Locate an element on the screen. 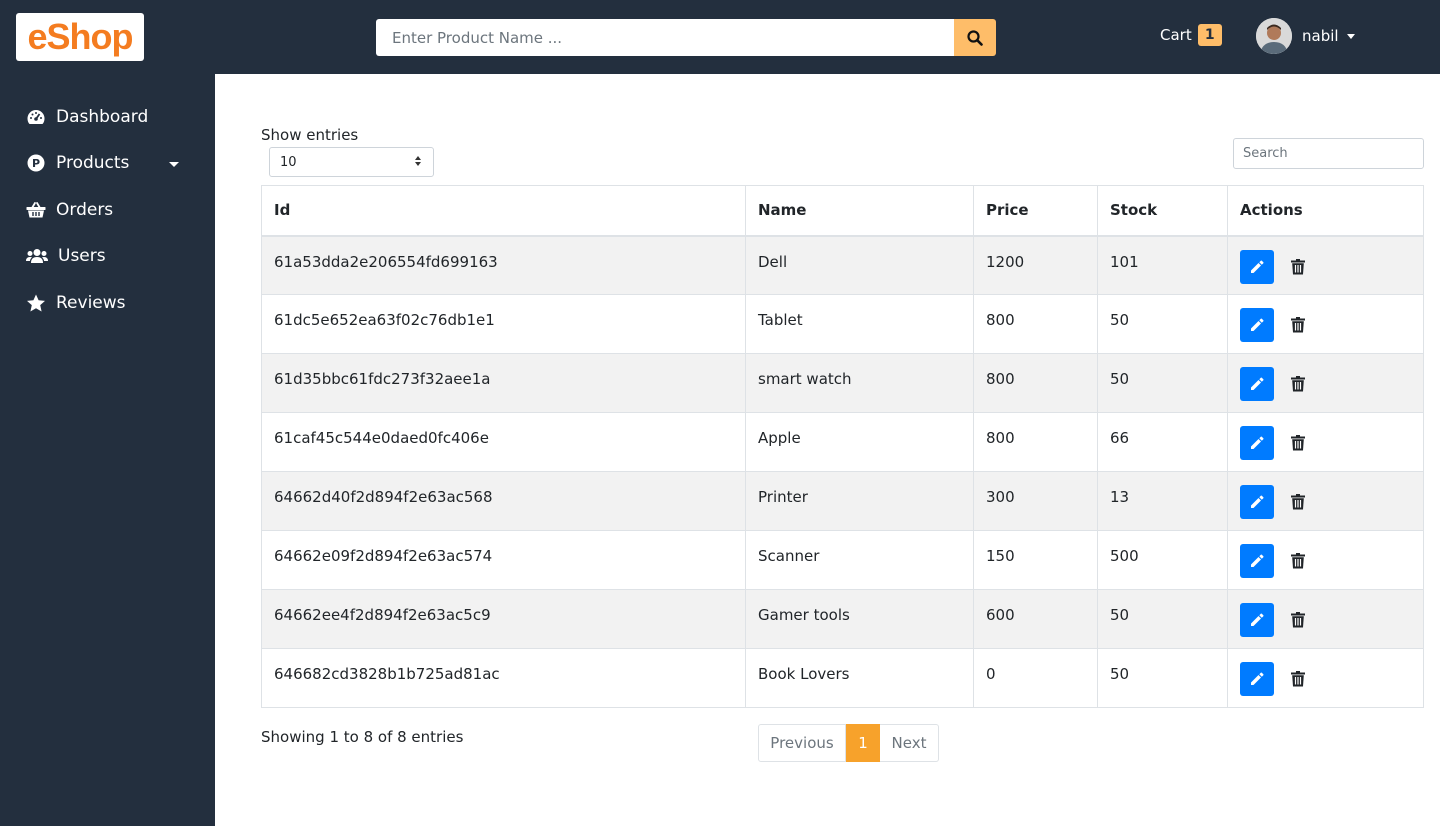 Image resolution: width=1440 pixels, height=826 pixels. tachometer-icon is located at coordinates (36, 117).